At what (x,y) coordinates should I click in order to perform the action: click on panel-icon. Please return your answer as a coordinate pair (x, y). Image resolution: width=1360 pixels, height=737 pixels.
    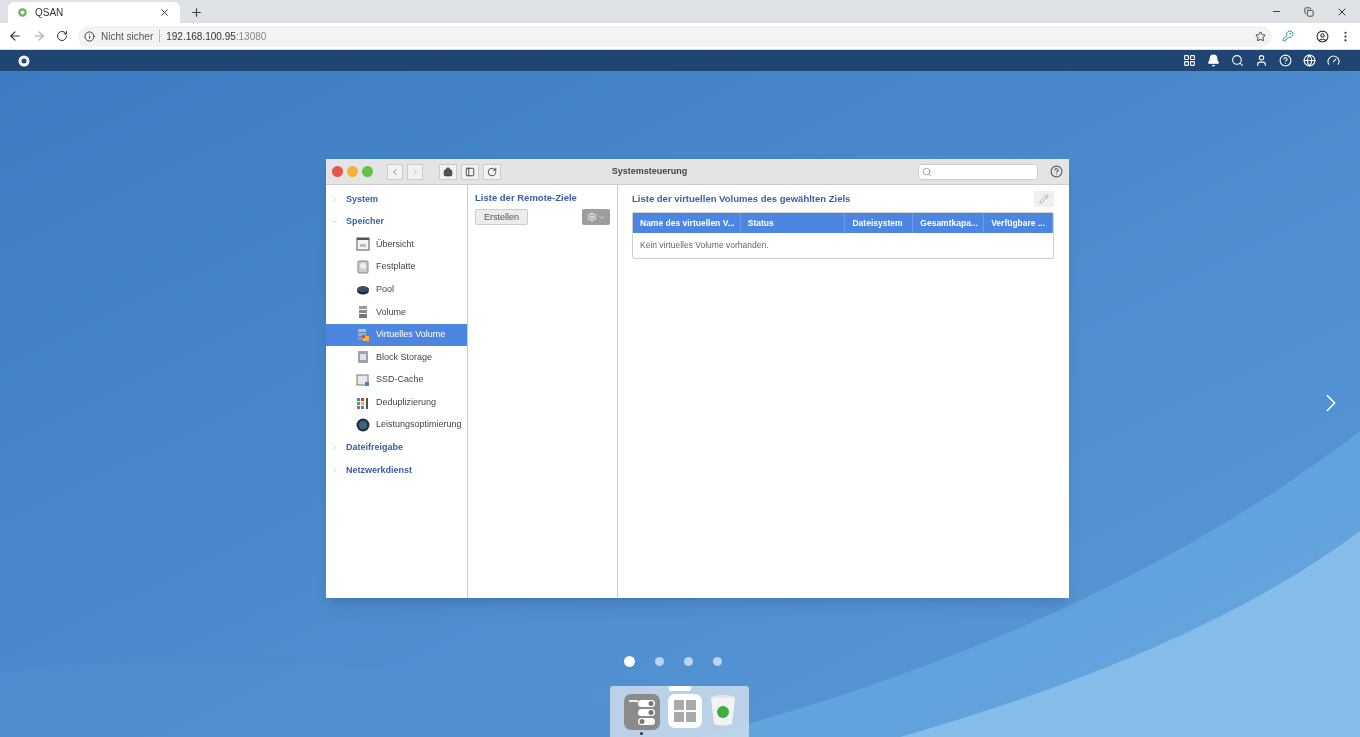
    Looking at the image, I should click on (470, 171).